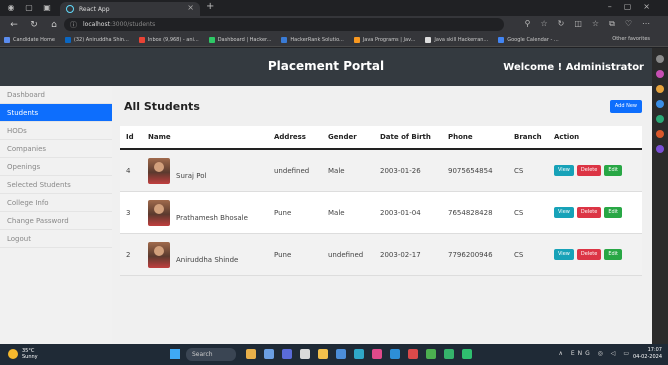 The height and width of the screenshot is (365, 668). Describe the element at coordinates (660, 59) in the screenshot. I see `search-icon` at that location.